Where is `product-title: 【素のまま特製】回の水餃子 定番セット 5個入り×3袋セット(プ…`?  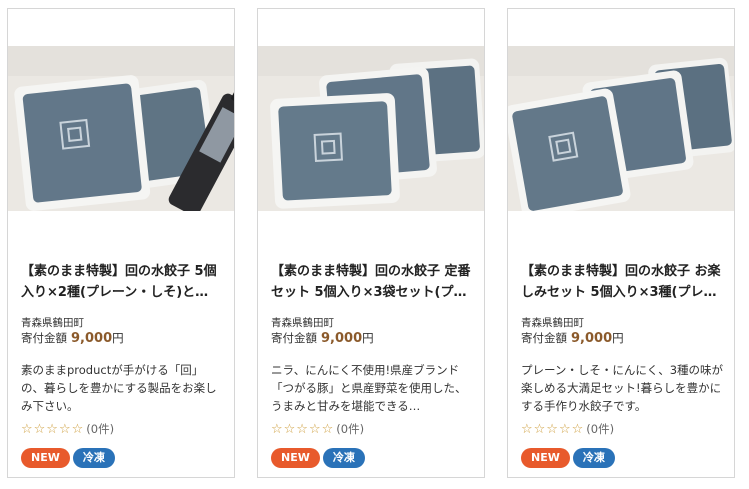 product-title: 【素のまま特製】回の水餃子 定番セット 5個入り×3袋セット(プ… is located at coordinates (372, 282).